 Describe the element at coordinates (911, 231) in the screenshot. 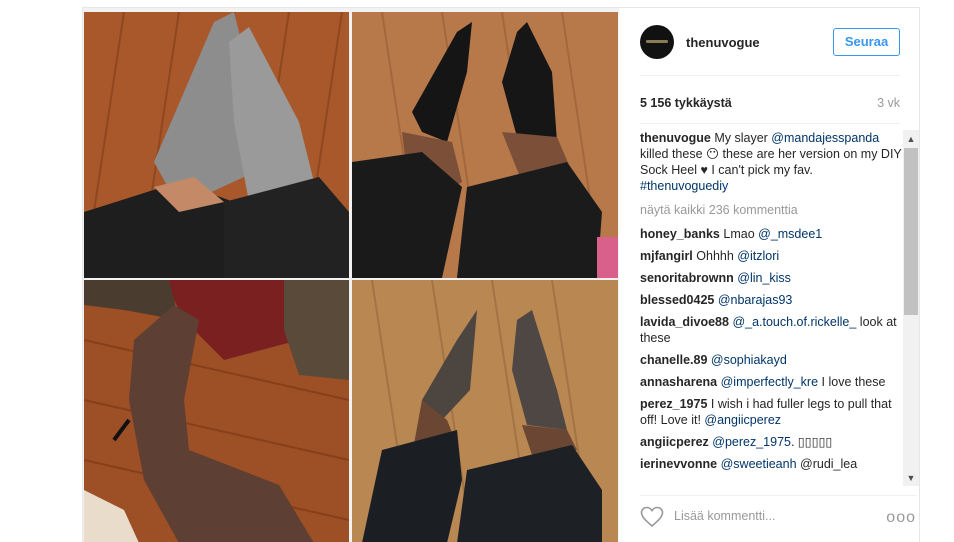

I see `scrollbar-thumb` at that location.